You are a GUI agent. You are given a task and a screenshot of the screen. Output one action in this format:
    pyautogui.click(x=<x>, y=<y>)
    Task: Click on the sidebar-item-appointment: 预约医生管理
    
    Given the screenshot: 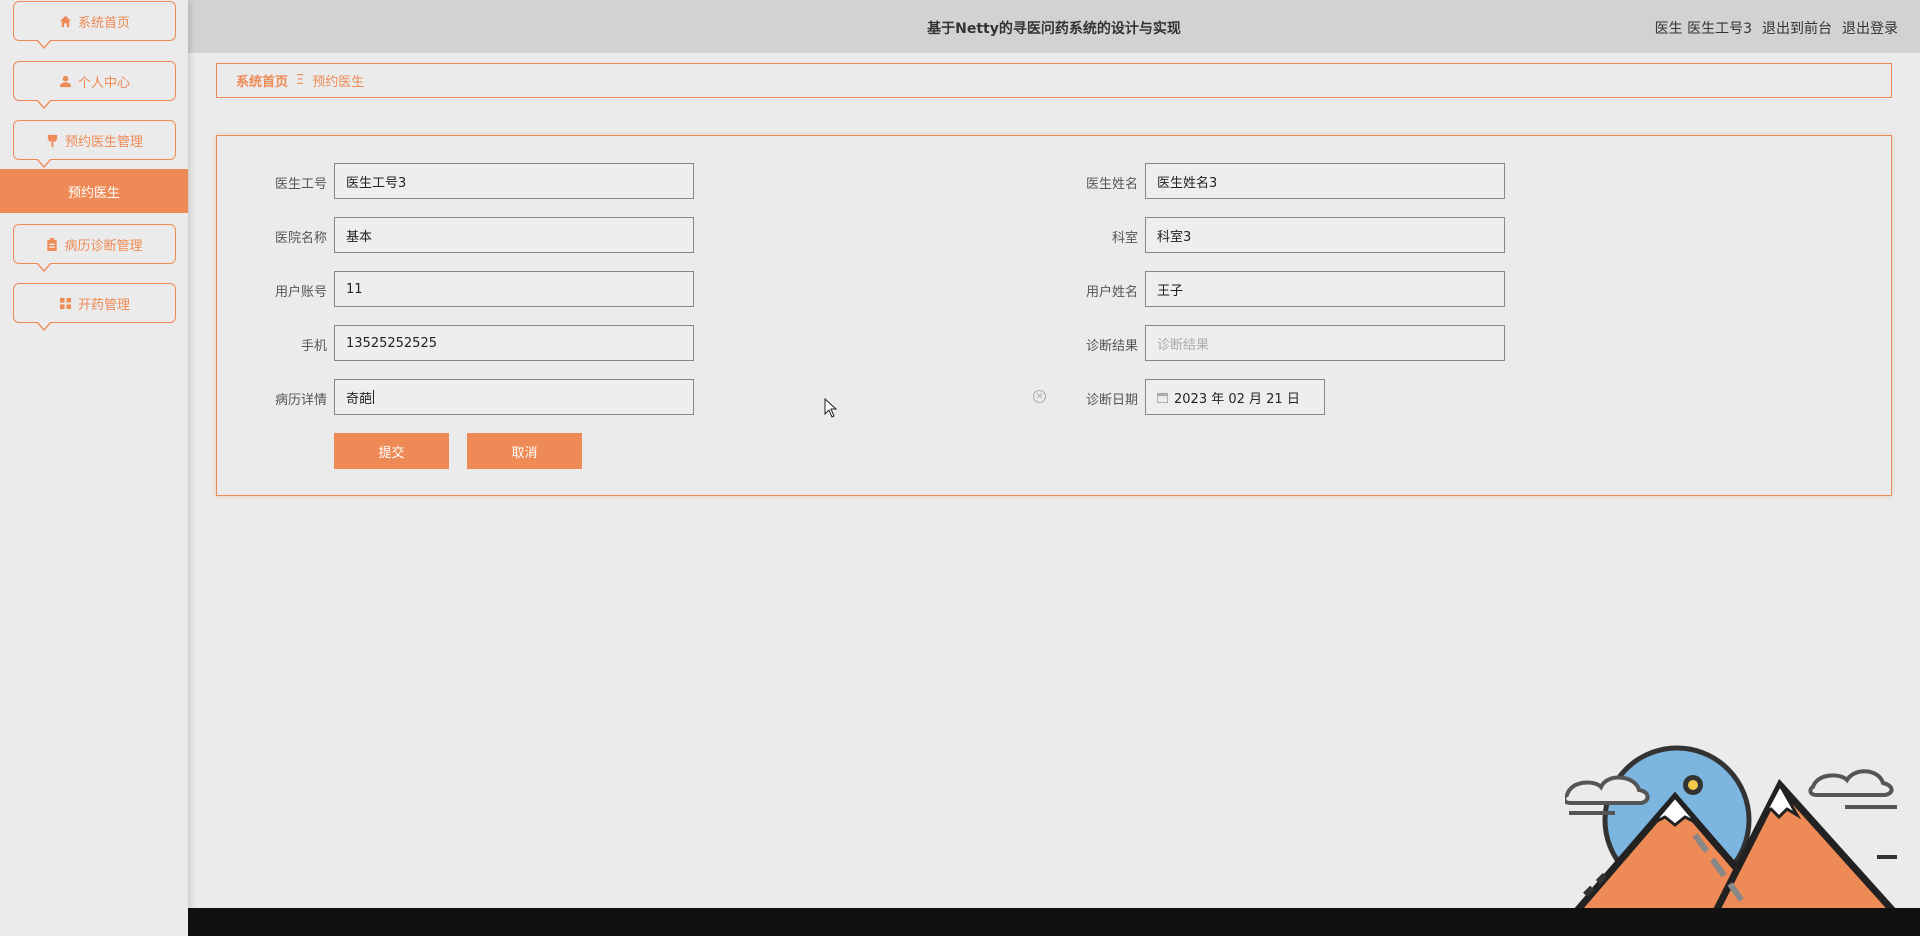 What is the action you would take?
    pyautogui.click(x=94, y=144)
    